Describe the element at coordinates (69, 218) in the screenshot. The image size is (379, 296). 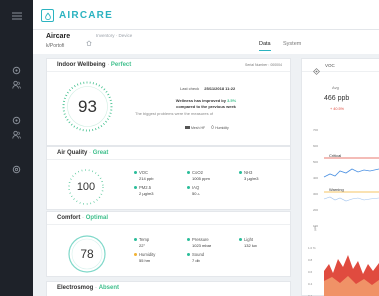
I see `card-title-text: Comfort` at that location.